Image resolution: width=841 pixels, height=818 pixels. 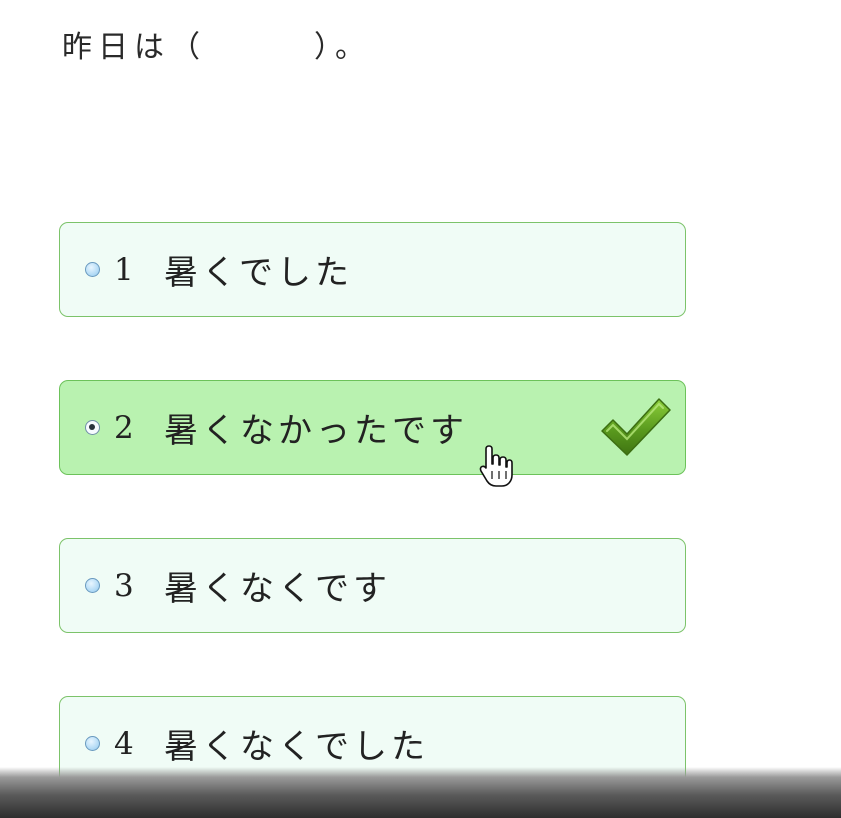 I want to click on option-label: 暑くなかったです, so click(x=316, y=431).